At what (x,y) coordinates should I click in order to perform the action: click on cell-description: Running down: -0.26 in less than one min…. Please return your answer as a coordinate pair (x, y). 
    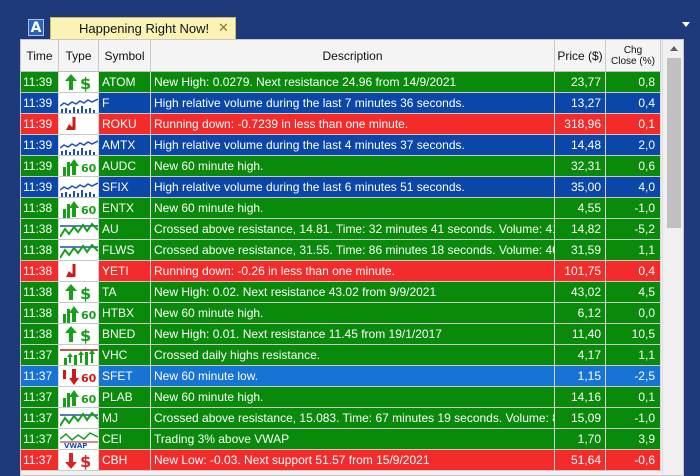
    Looking at the image, I should click on (353, 271).